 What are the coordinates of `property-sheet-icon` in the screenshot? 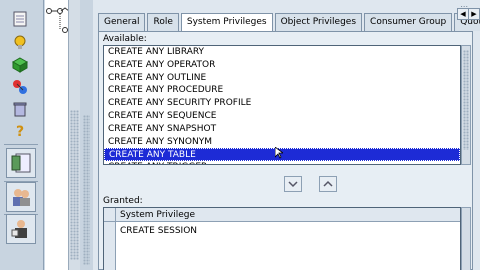 It's located at (21, 163).